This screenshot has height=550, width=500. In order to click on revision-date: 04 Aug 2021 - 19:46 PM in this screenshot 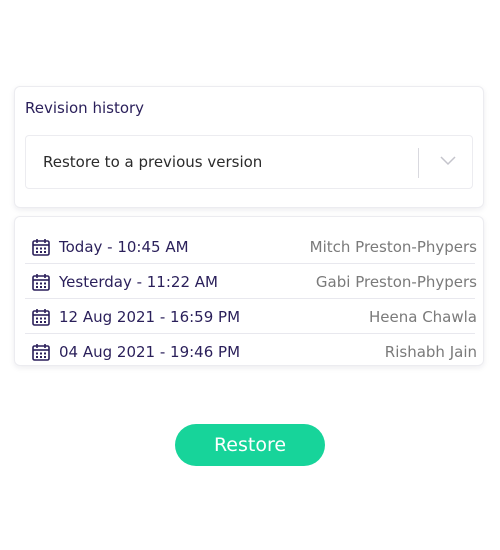, I will do `click(150, 352)`.